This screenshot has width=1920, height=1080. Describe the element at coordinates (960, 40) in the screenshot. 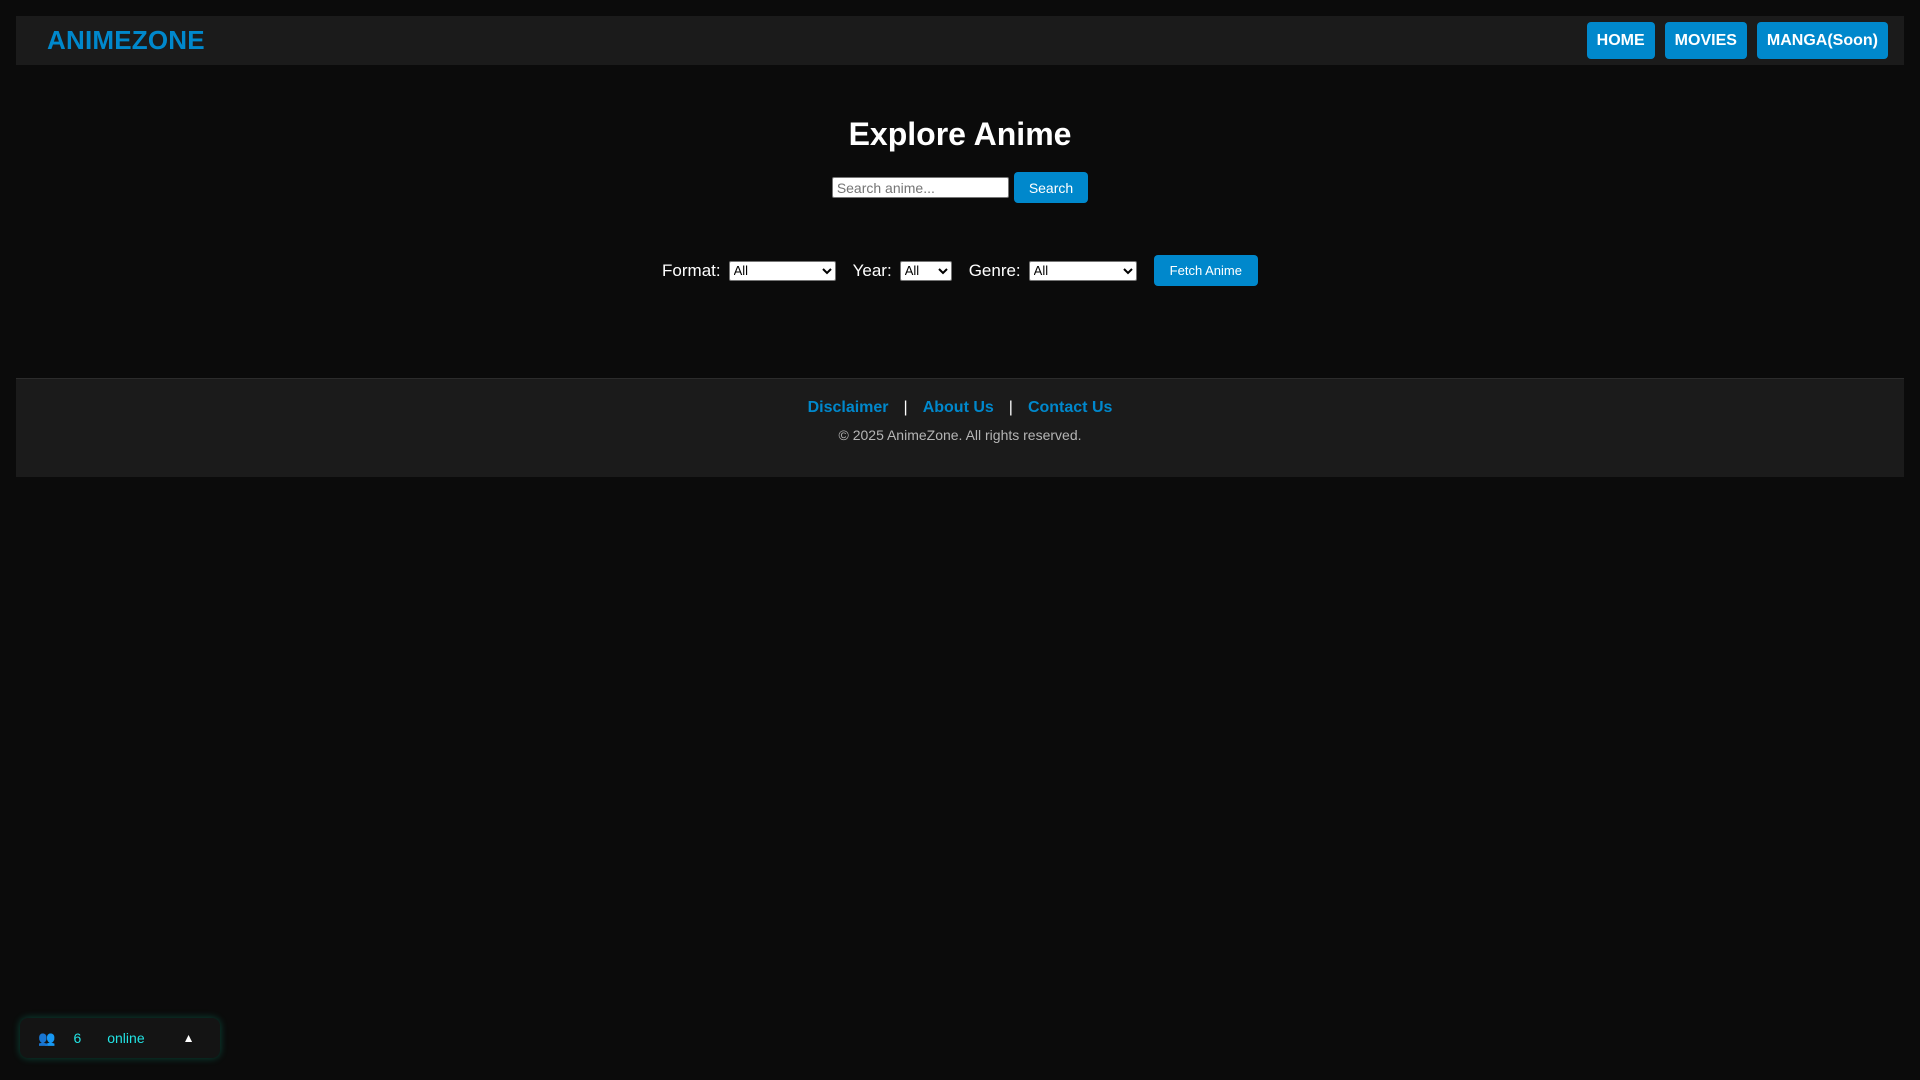

I see `navbar: ANIMEZONE HOME MOVIES MANGA(Soon)` at that location.